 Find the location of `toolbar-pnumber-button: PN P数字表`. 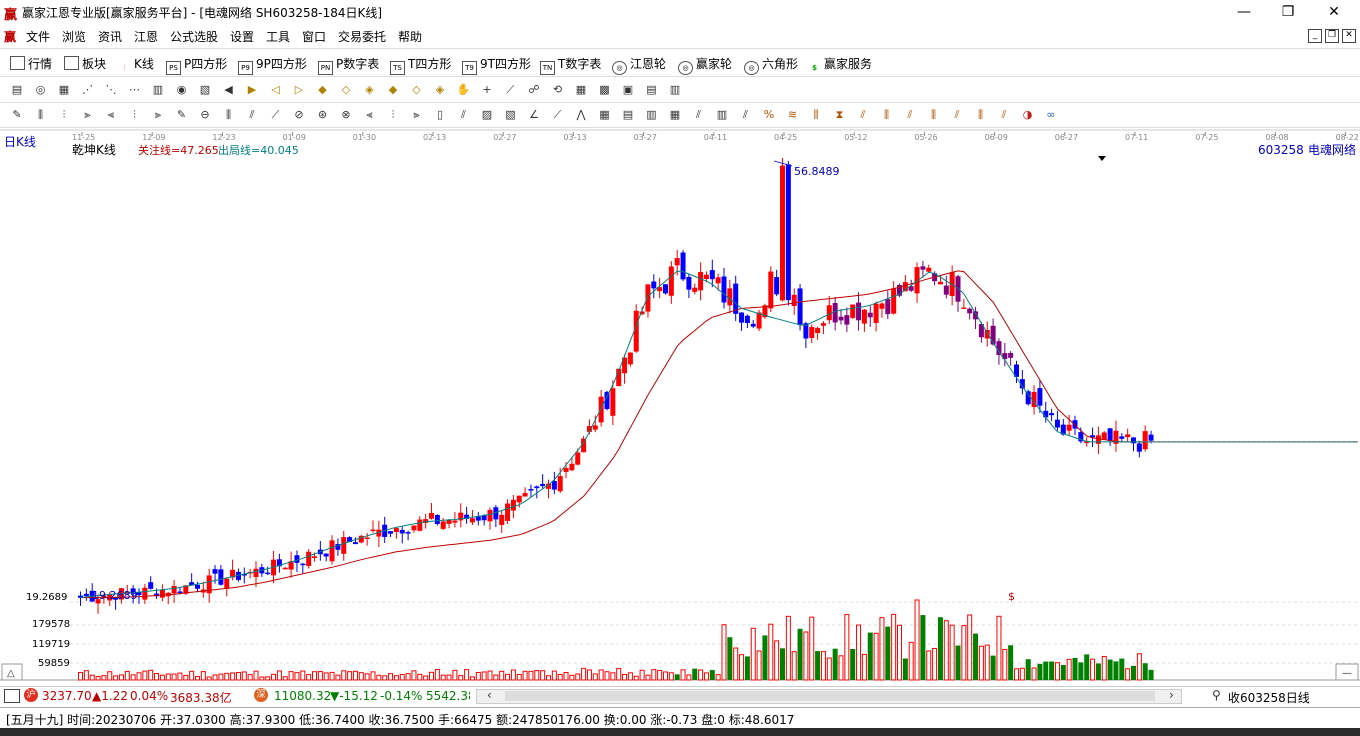

toolbar-pnumber-button: PN P数字表 is located at coordinates (348, 65).